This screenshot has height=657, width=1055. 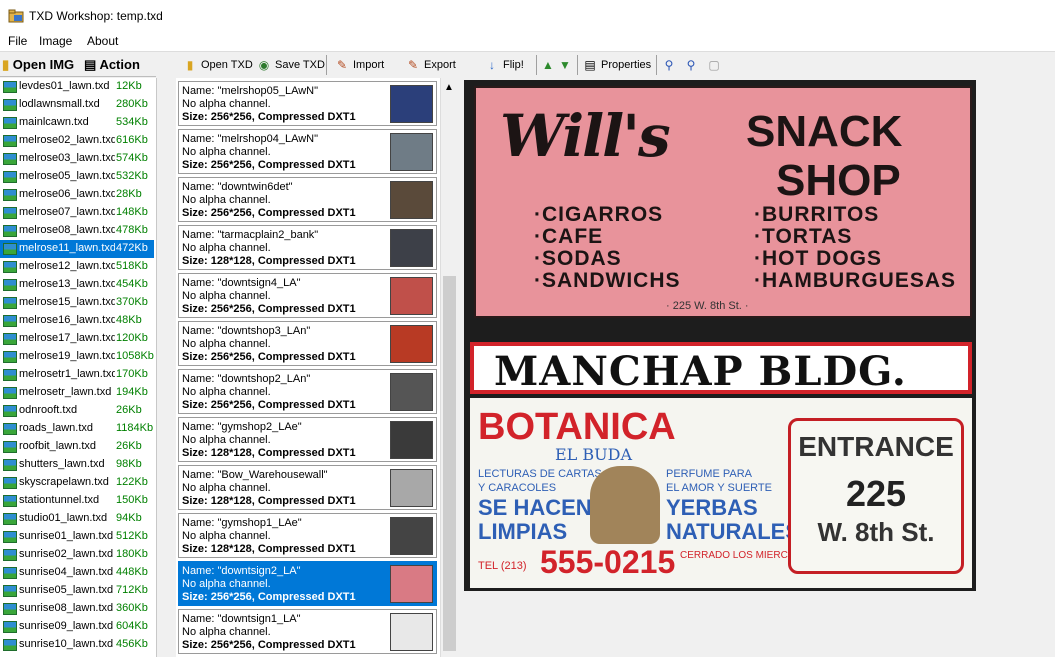 What do you see at coordinates (77, 123) in the screenshot?
I see `file-list-item: mainlcawn.txd 534Kb` at bounding box center [77, 123].